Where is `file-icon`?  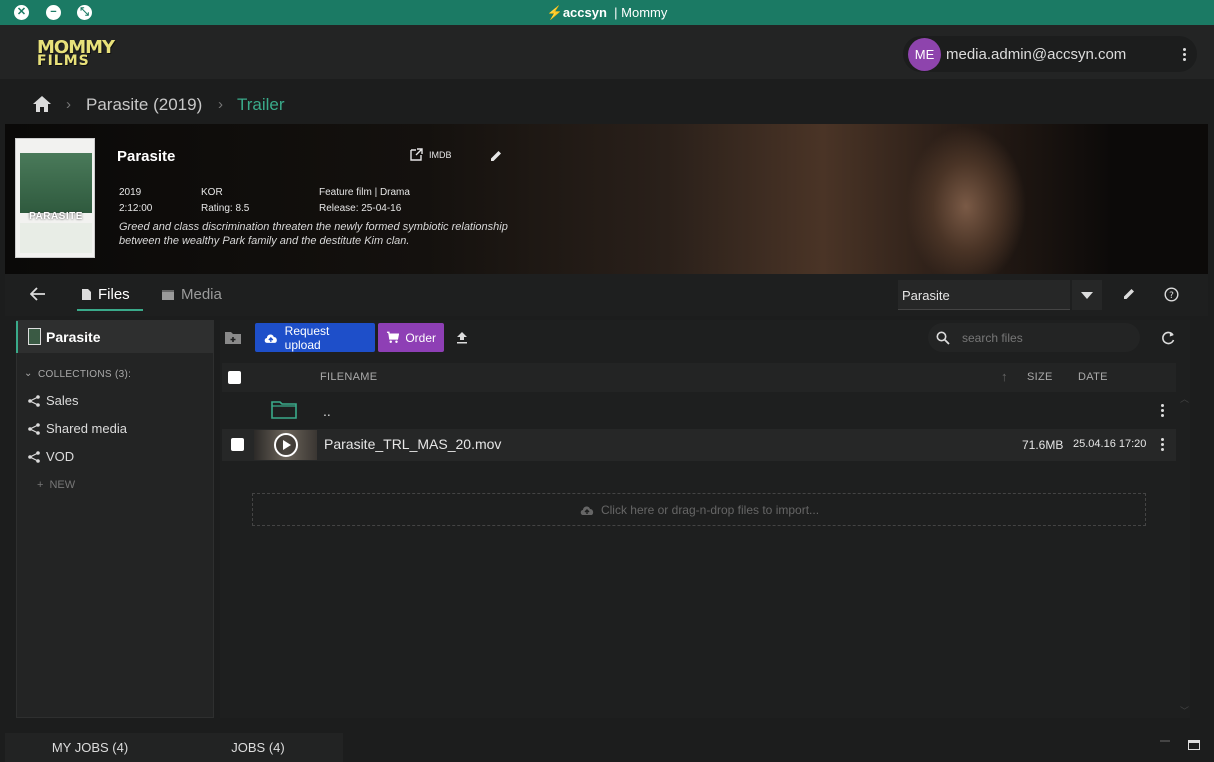 file-icon is located at coordinates (86, 294).